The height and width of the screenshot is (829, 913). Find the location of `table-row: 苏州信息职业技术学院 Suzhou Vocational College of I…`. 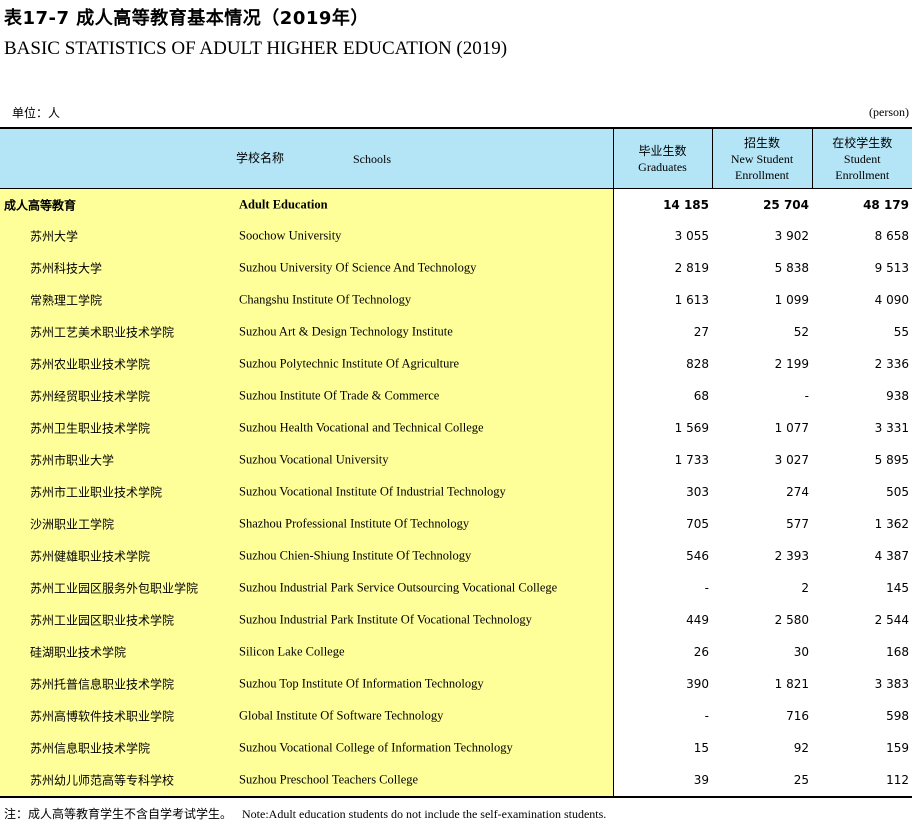

table-row: 苏州信息职业技术学院 Suzhou Vocational College of I… is located at coordinates (456, 748).